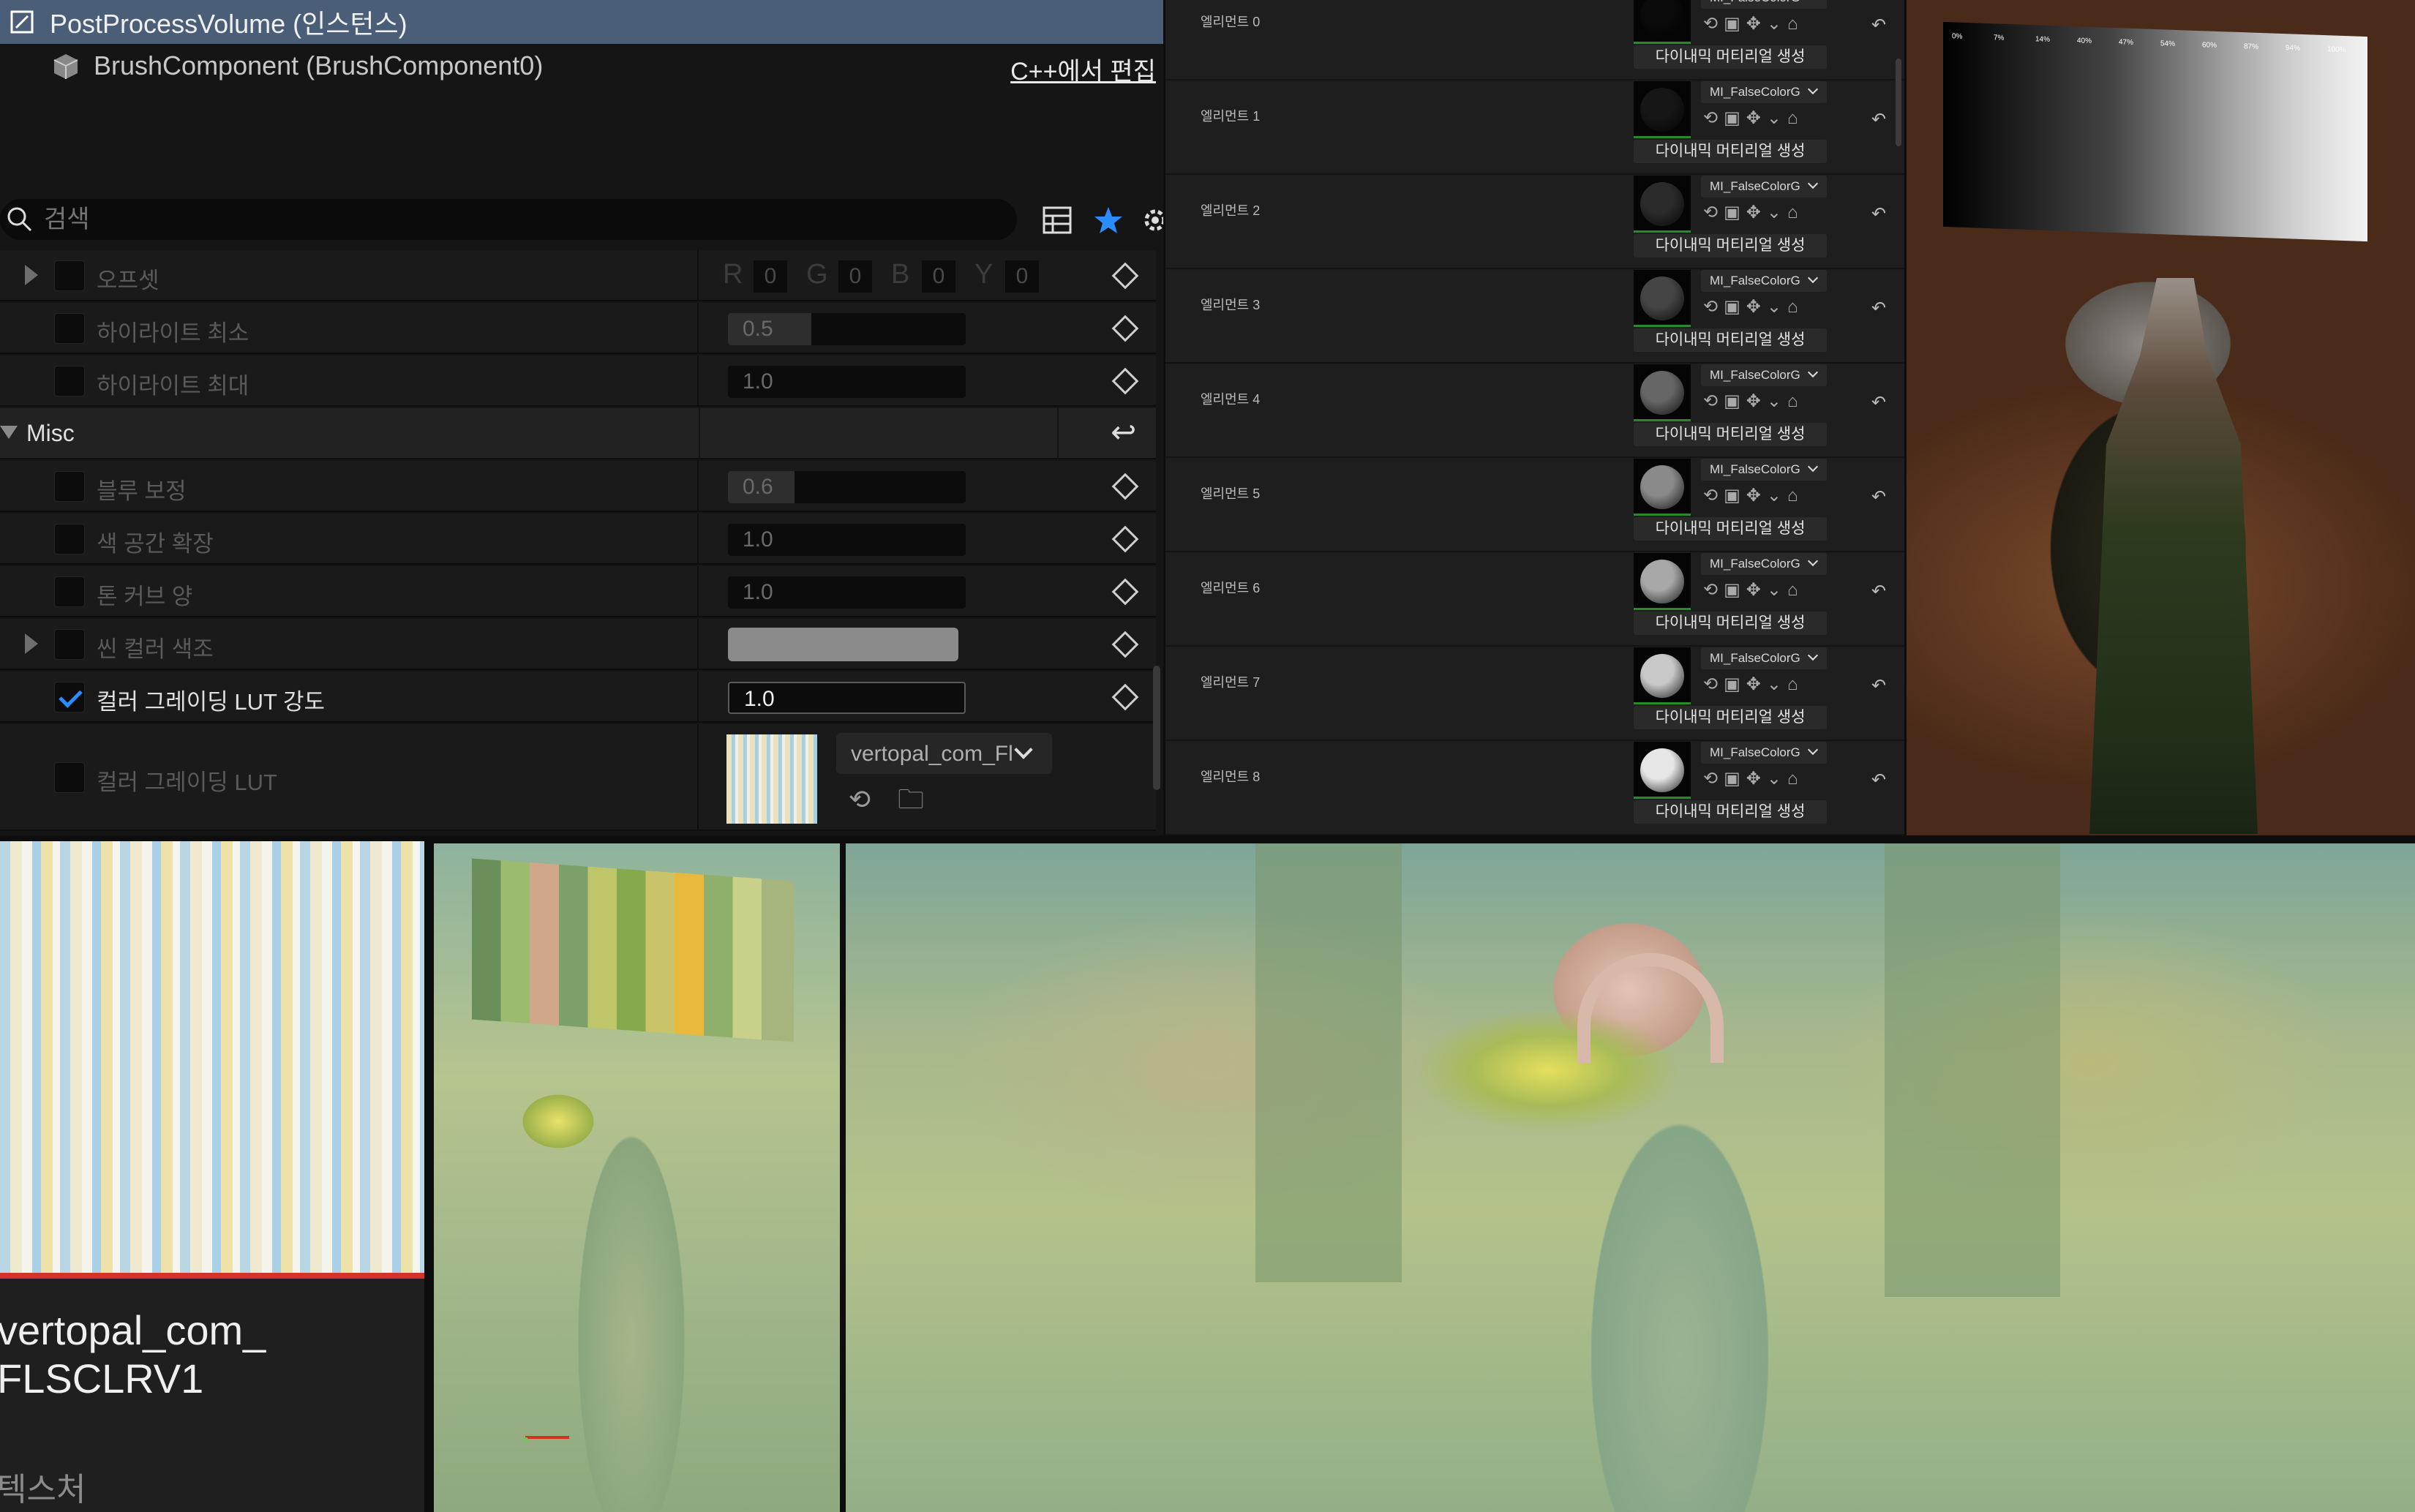 The width and height of the screenshot is (2415, 1512). What do you see at coordinates (847, 592) in the screenshot?
I see `tone-curve-input: 1.0` at bounding box center [847, 592].